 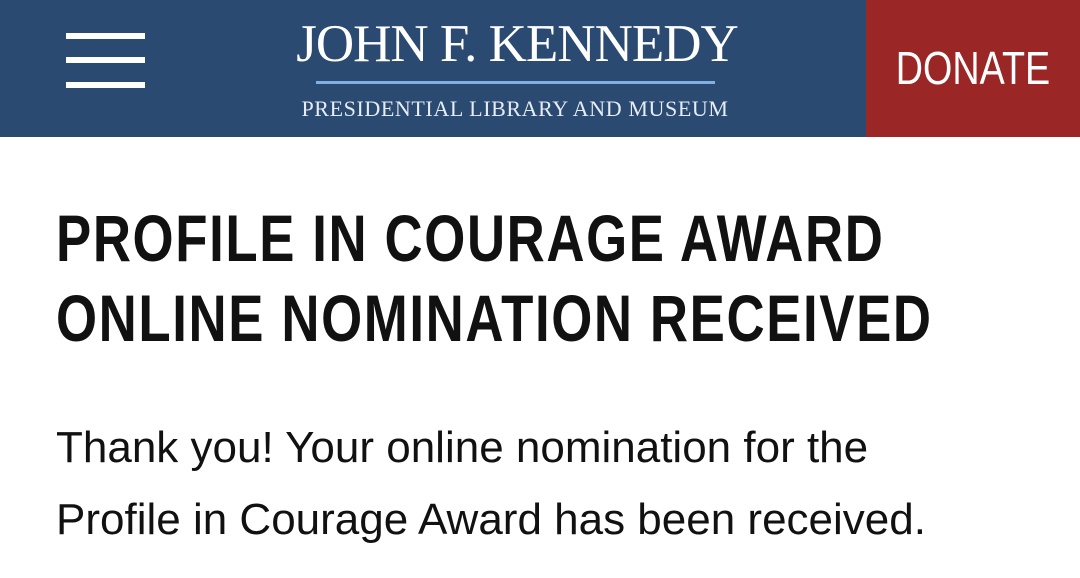 What do you see at coordinates (515, 108) in the screenshot?
I see `logo-subtitle: PRESIDENTIAL LIBRARY AND MUSEUM` at bounding box center [515, 108].